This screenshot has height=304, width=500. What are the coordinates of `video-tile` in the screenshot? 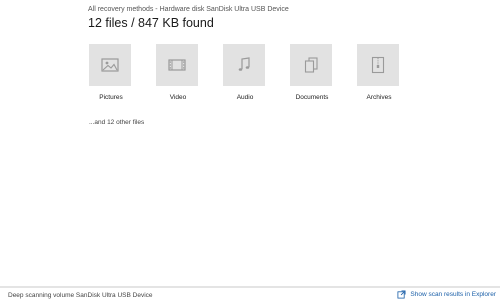 It's located at (177, 65).